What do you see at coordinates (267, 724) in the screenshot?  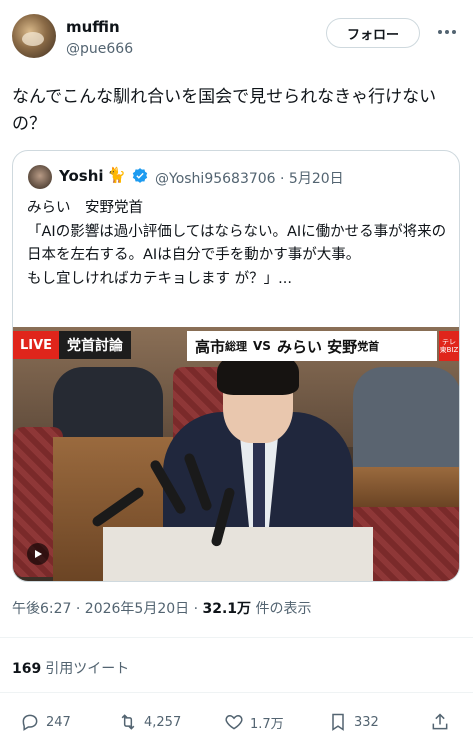 I see `like-count: 1.7万` at bounding box center [267, 724].